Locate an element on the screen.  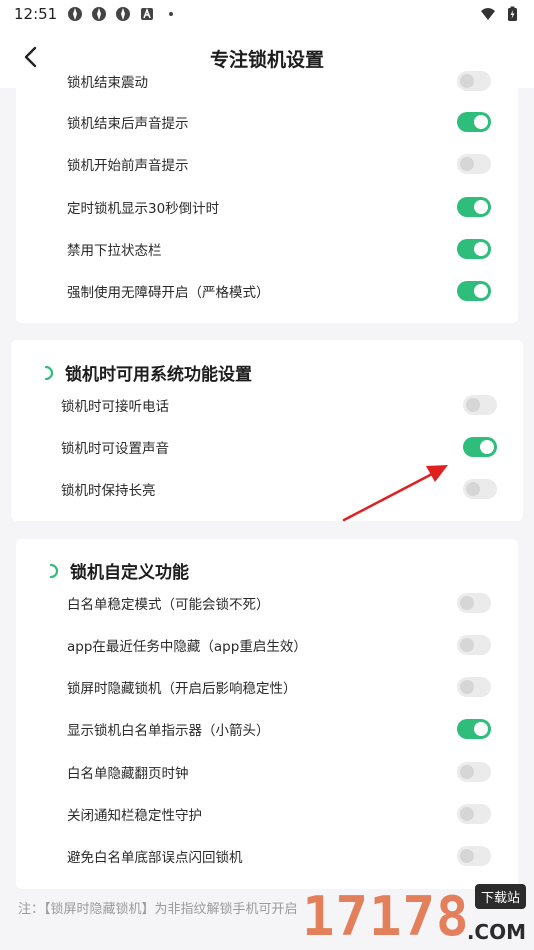
setting-row-hide-flip-clock: 白名单隐藏翻页时钟 is located at coordinates (267, 772).